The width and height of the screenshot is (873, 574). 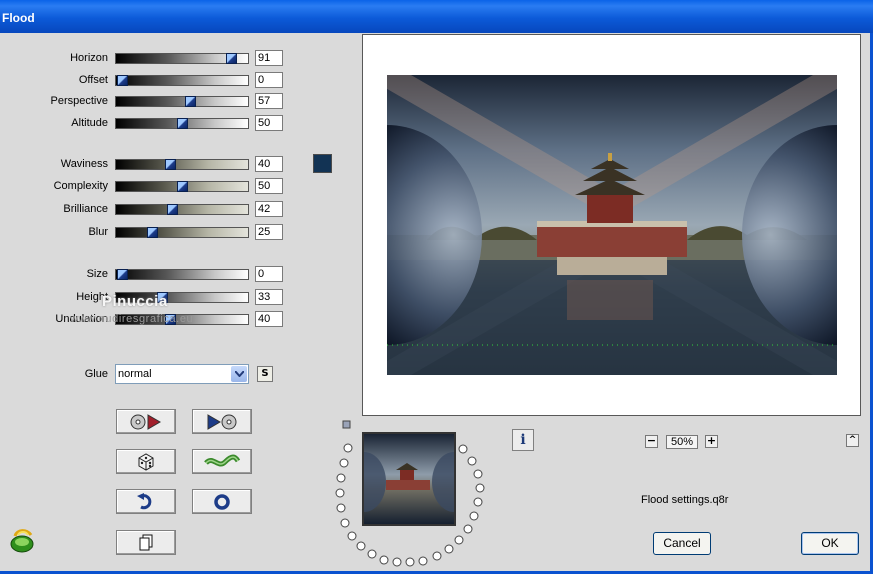 I want to click on next-button, so click(x=222, y=421).